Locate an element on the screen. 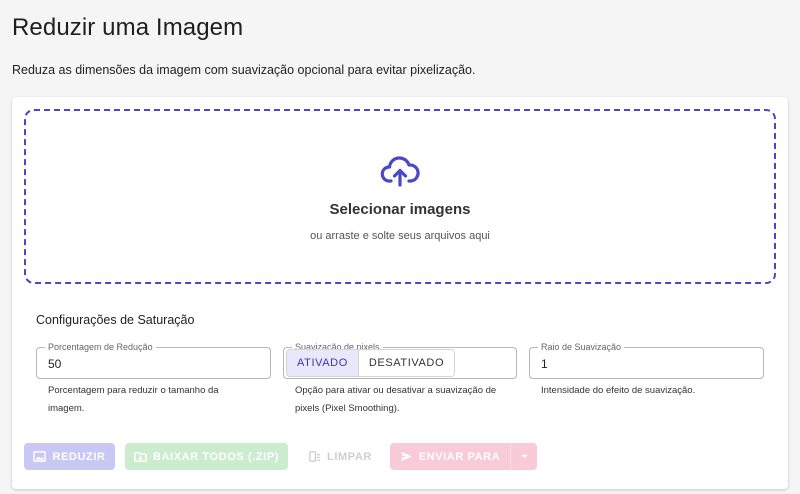 The height and width of the screenshot is (494, 800). image-icon is located at coordinates (40, 456).